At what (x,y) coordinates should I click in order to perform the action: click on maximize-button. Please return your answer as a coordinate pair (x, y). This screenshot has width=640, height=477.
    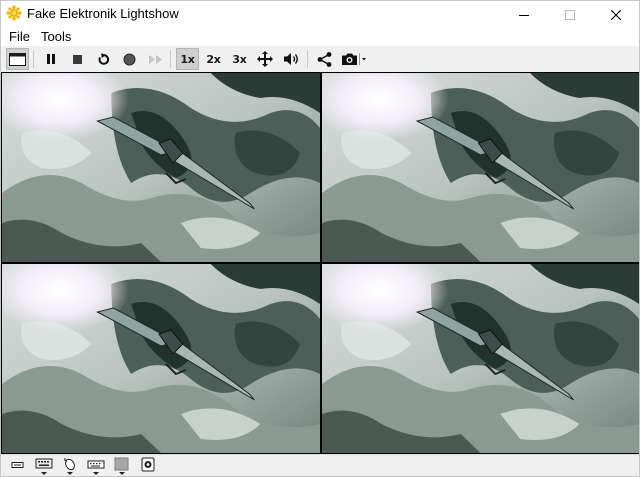
    Looking at the image, I should click on (570, 14).